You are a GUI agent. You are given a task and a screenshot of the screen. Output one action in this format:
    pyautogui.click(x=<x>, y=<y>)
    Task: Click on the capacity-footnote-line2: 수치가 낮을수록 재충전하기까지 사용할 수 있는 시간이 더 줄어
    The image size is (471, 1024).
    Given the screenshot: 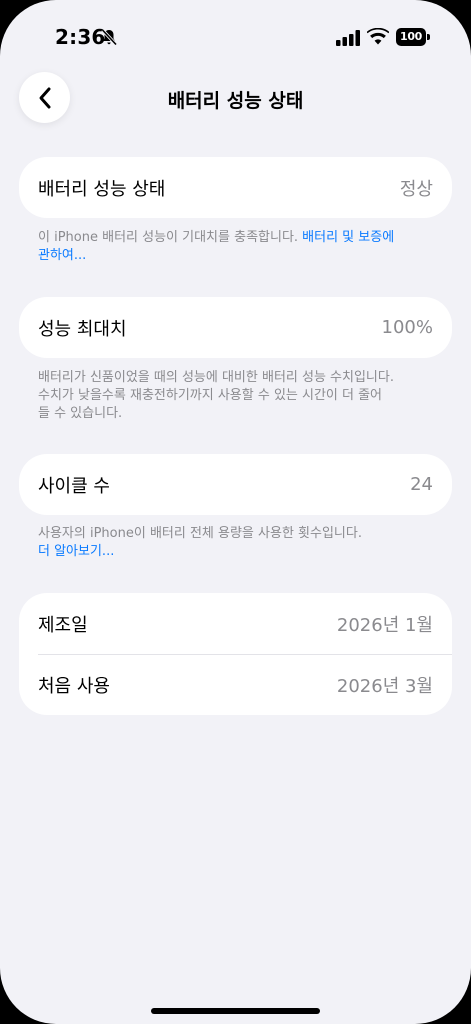 What is the action you would take?
    pyautogui.click(x=210, y=395)
    